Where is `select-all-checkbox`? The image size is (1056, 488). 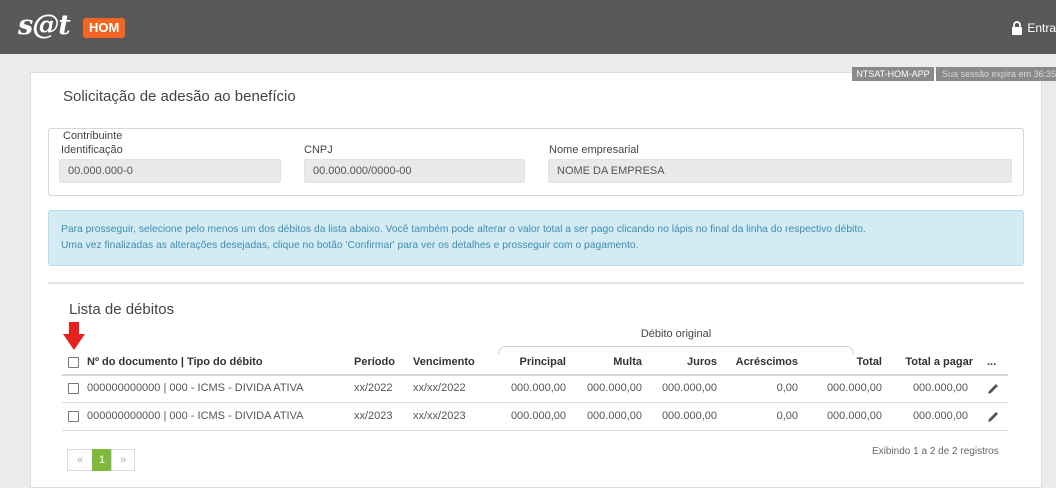
select-all-checkbox is located at coordinates (73, 362).